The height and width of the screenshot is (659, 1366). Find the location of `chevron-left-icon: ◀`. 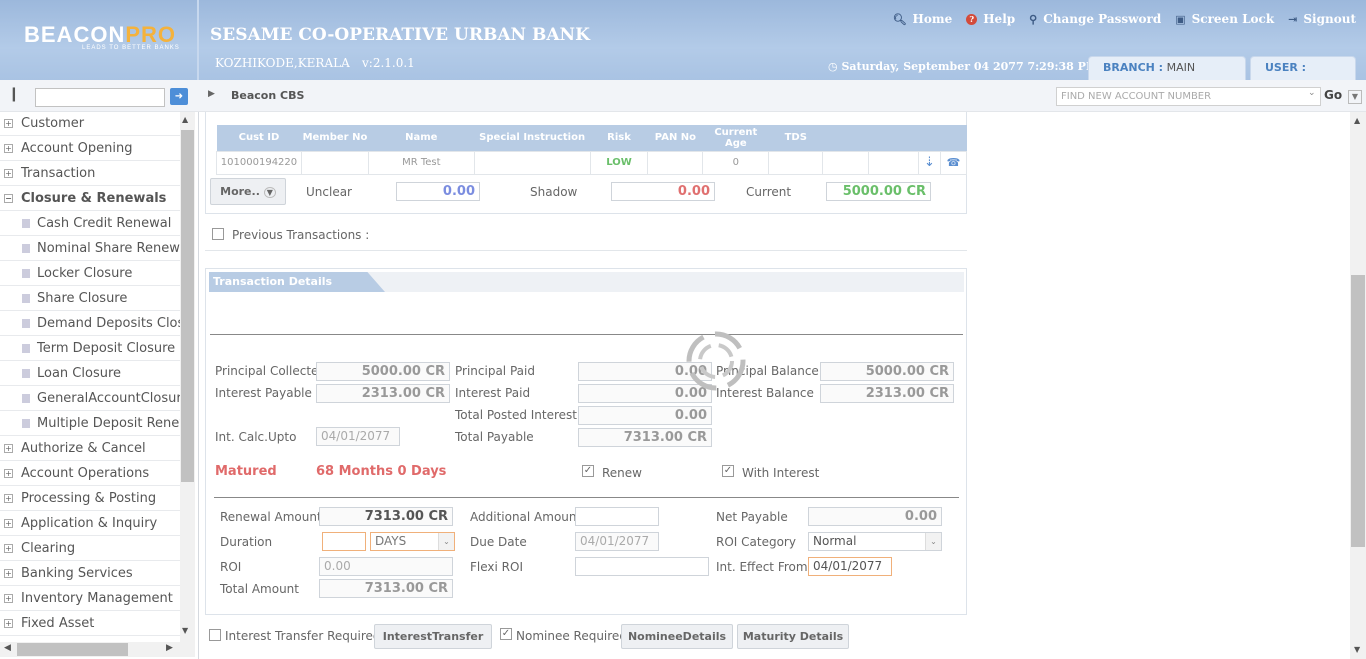

chevron-left-icon: ◀ is located at coordinates (7, 648).